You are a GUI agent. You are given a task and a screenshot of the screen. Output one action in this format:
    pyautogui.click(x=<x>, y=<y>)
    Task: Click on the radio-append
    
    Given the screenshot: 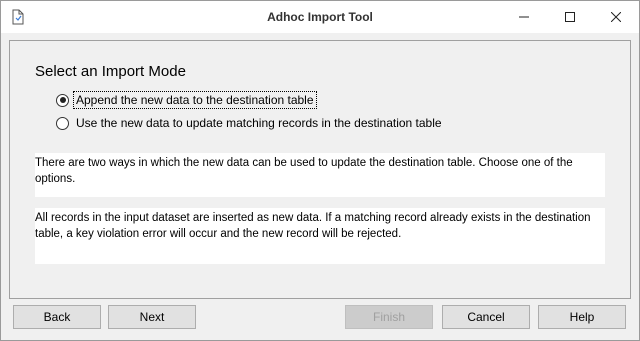 What is the action you would take?
    pyautogui.click(x=62, y=100)
    